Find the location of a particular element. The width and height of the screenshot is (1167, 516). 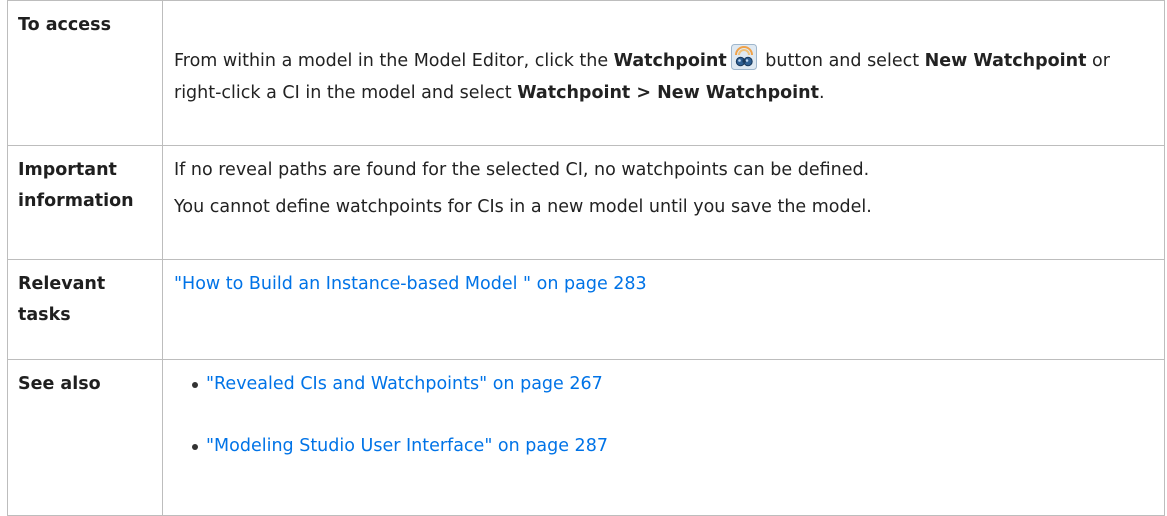

label-see-also: See also is located at coordinates (85, 437).